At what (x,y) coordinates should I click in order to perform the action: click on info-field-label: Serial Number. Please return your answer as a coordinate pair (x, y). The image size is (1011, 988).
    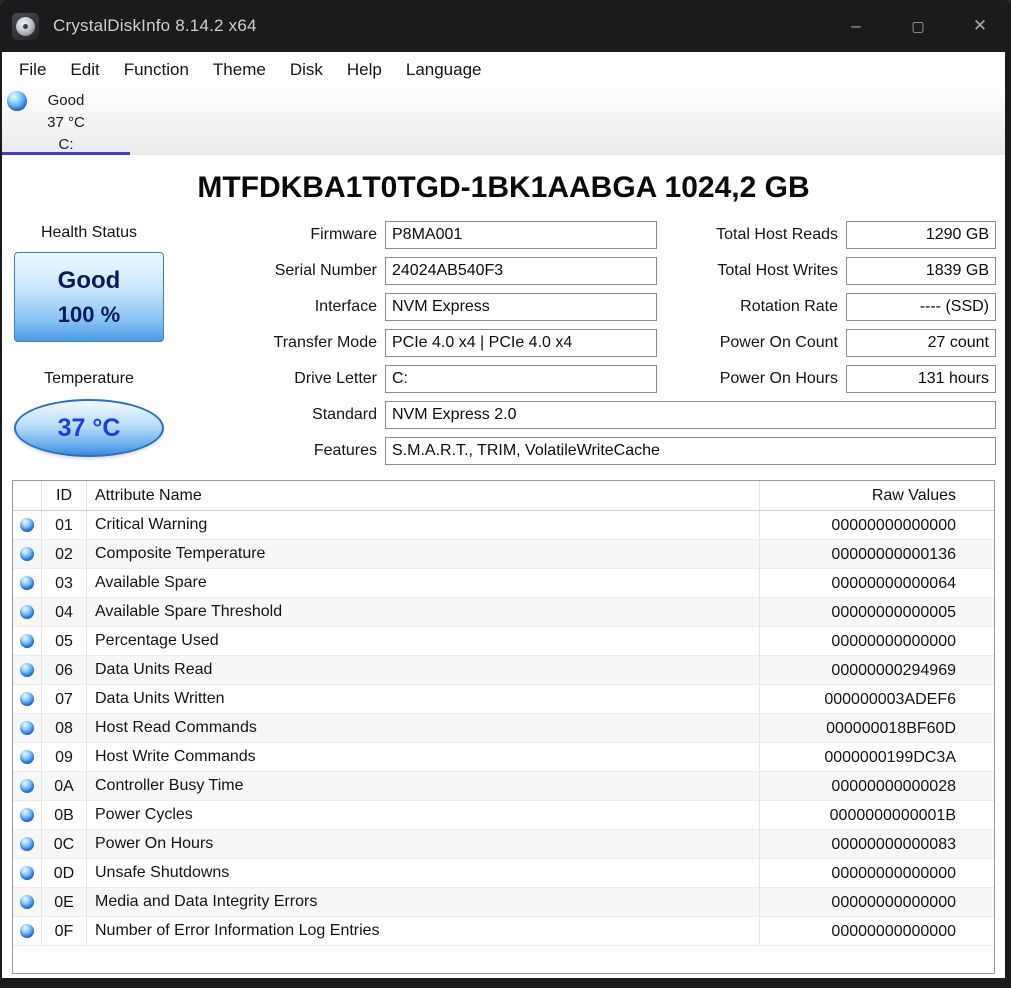
    Looking at the image, I should click on (325, 270).